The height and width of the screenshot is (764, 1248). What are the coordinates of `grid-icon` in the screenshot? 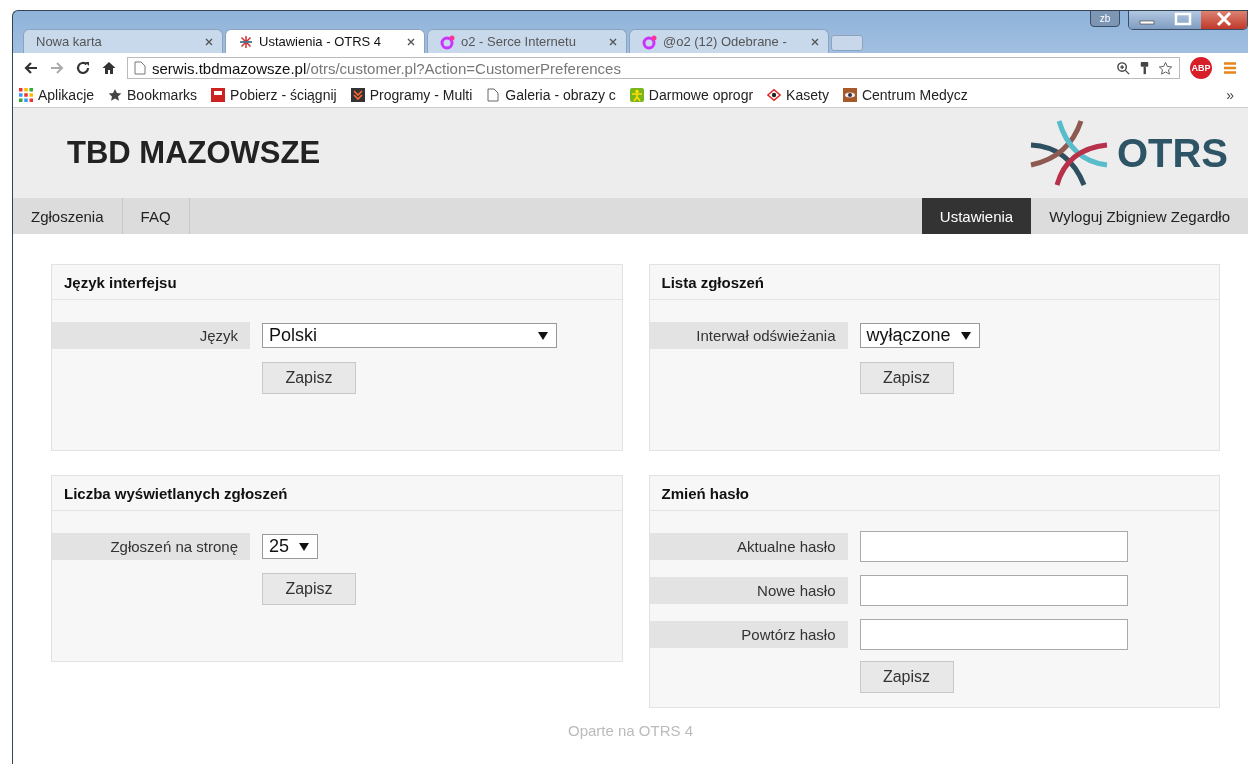 It's located at (26, 95).